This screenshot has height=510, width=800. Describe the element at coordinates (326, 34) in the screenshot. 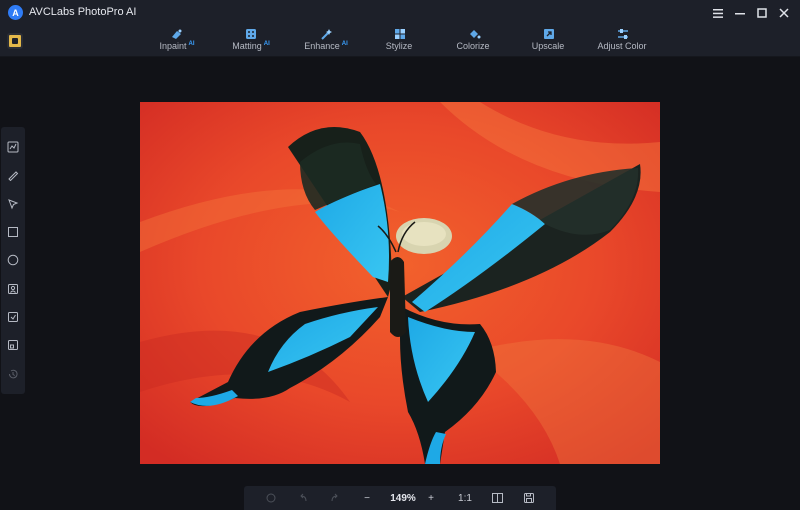

I see `enhance-icon` at that location.